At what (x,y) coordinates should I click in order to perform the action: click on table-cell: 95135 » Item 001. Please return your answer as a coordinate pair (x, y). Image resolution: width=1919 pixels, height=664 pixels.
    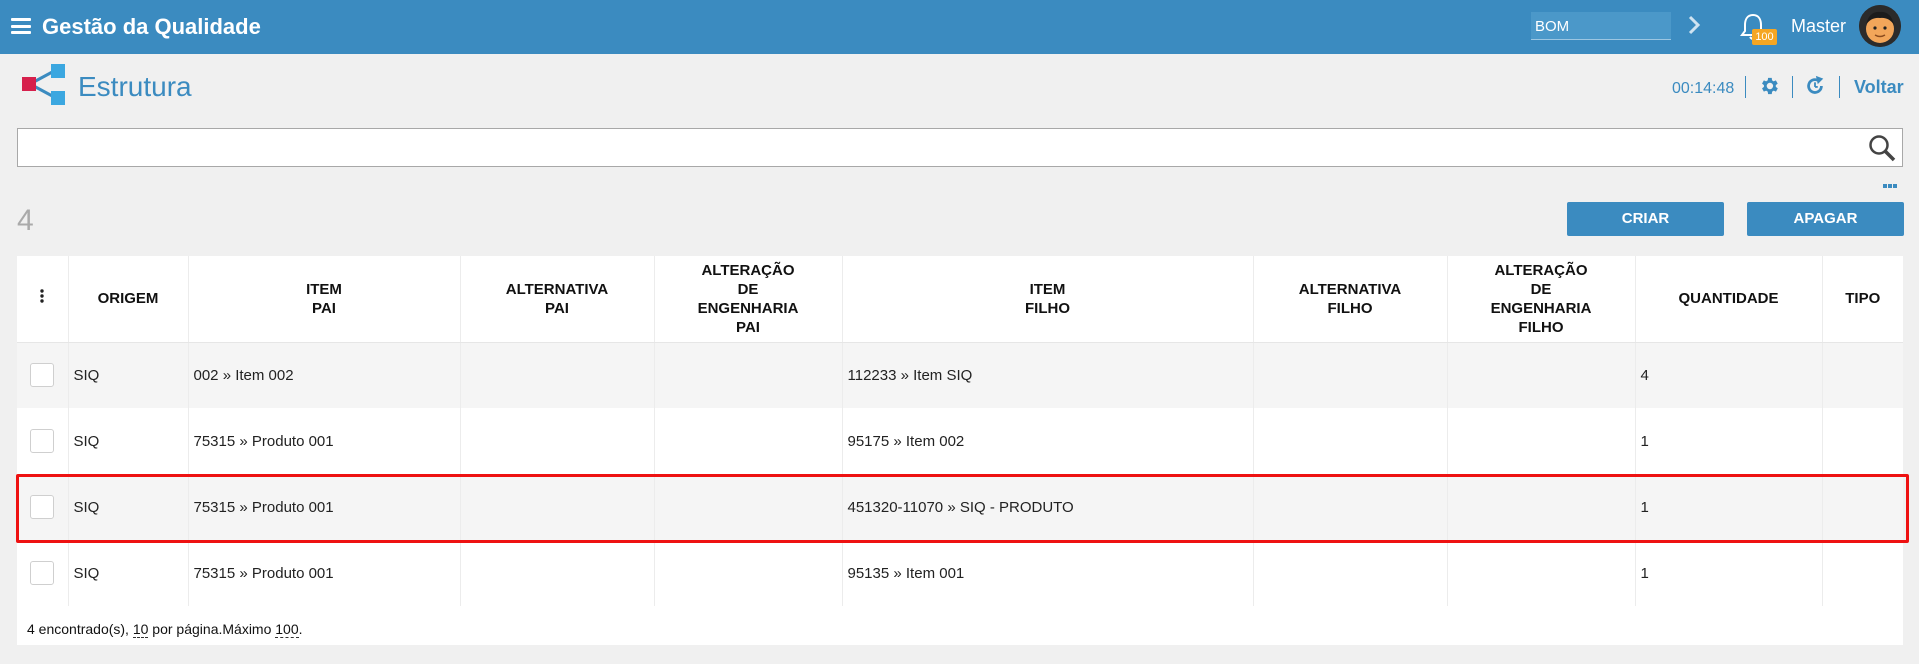
    Looking at the image, I should click on (1048, 573).